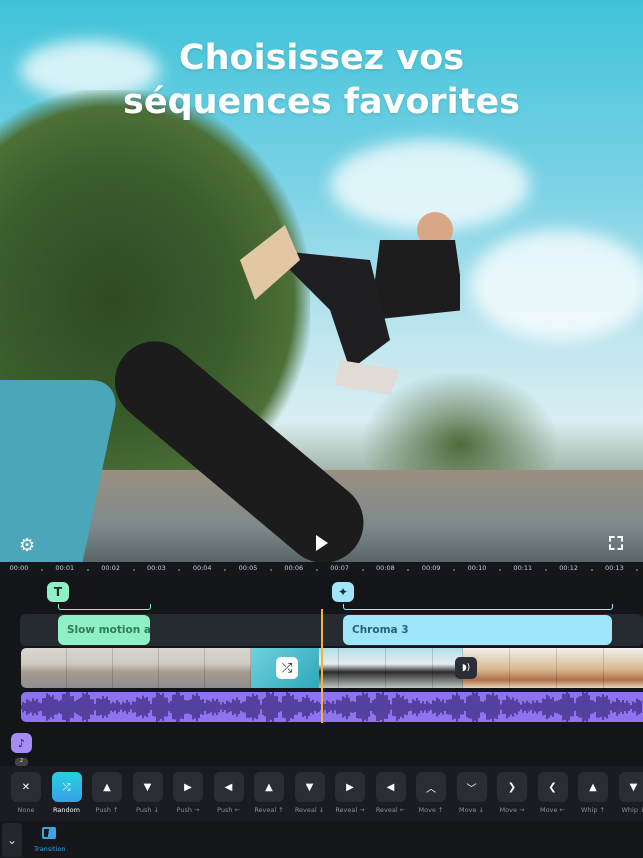  I want to click on audio-track, so click(332, 707).